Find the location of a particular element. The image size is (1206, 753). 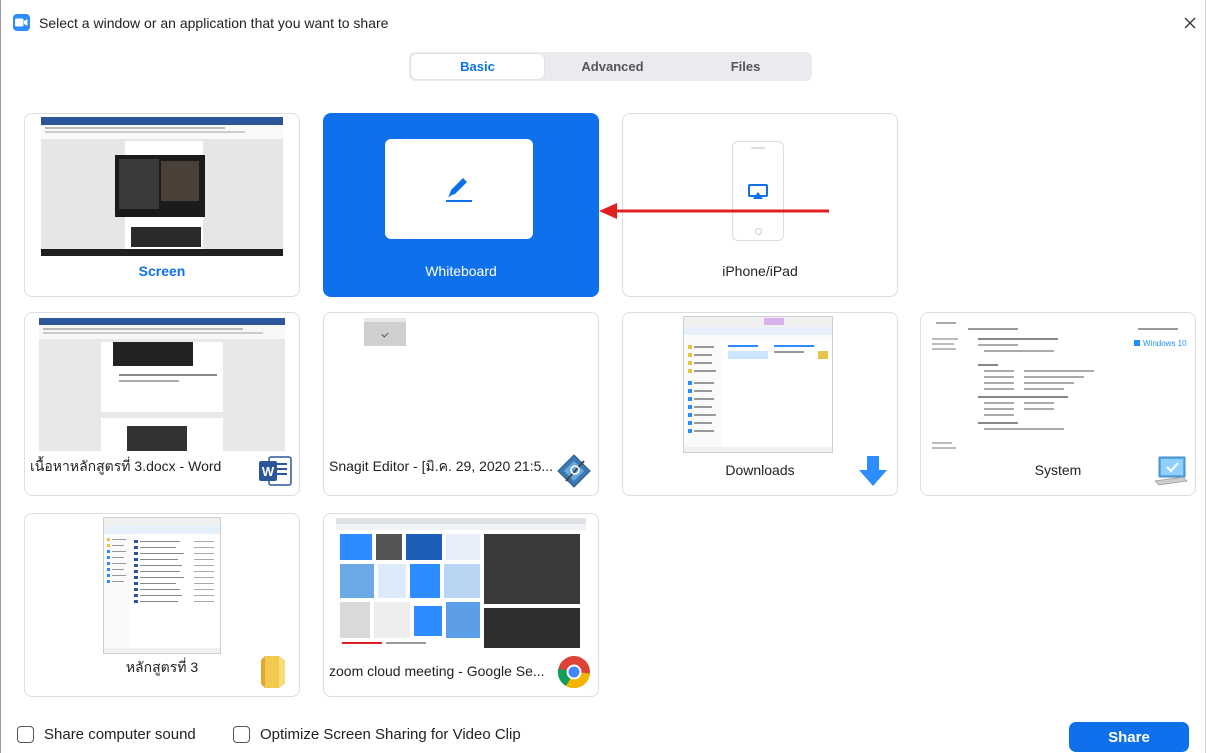

phone-illustration is located at coordinates (758, 191).